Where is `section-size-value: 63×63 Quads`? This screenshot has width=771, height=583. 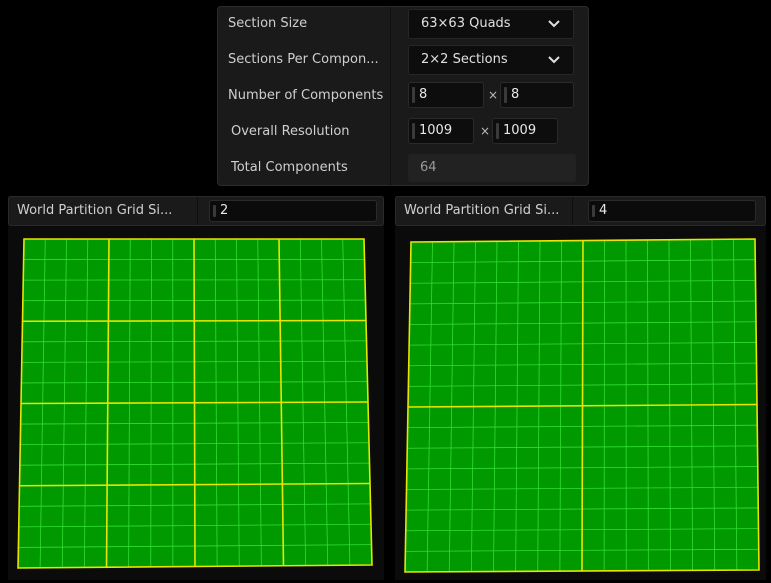 section-size-value: 63×63 Quads is located at coordinates (466, 23).